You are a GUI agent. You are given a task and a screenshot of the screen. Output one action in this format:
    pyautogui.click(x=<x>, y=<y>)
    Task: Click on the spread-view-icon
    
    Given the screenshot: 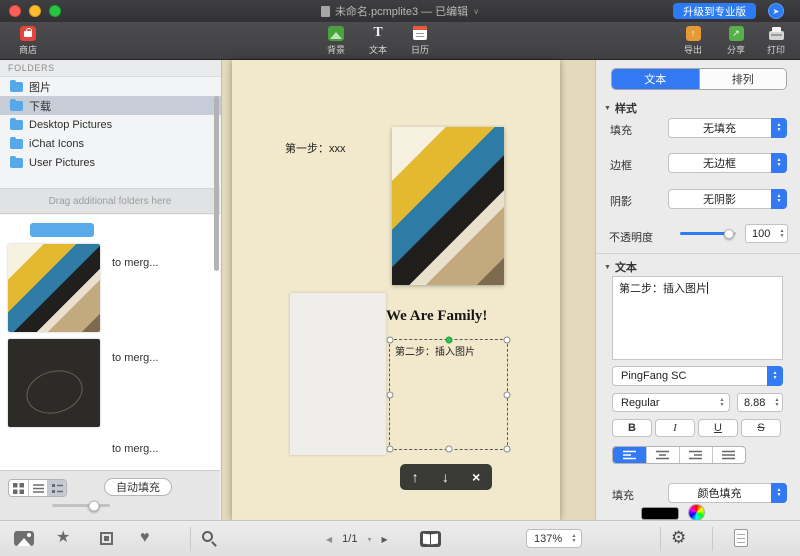 What is the action you would take?
    pyautogui.click(x=430, y=539)
    